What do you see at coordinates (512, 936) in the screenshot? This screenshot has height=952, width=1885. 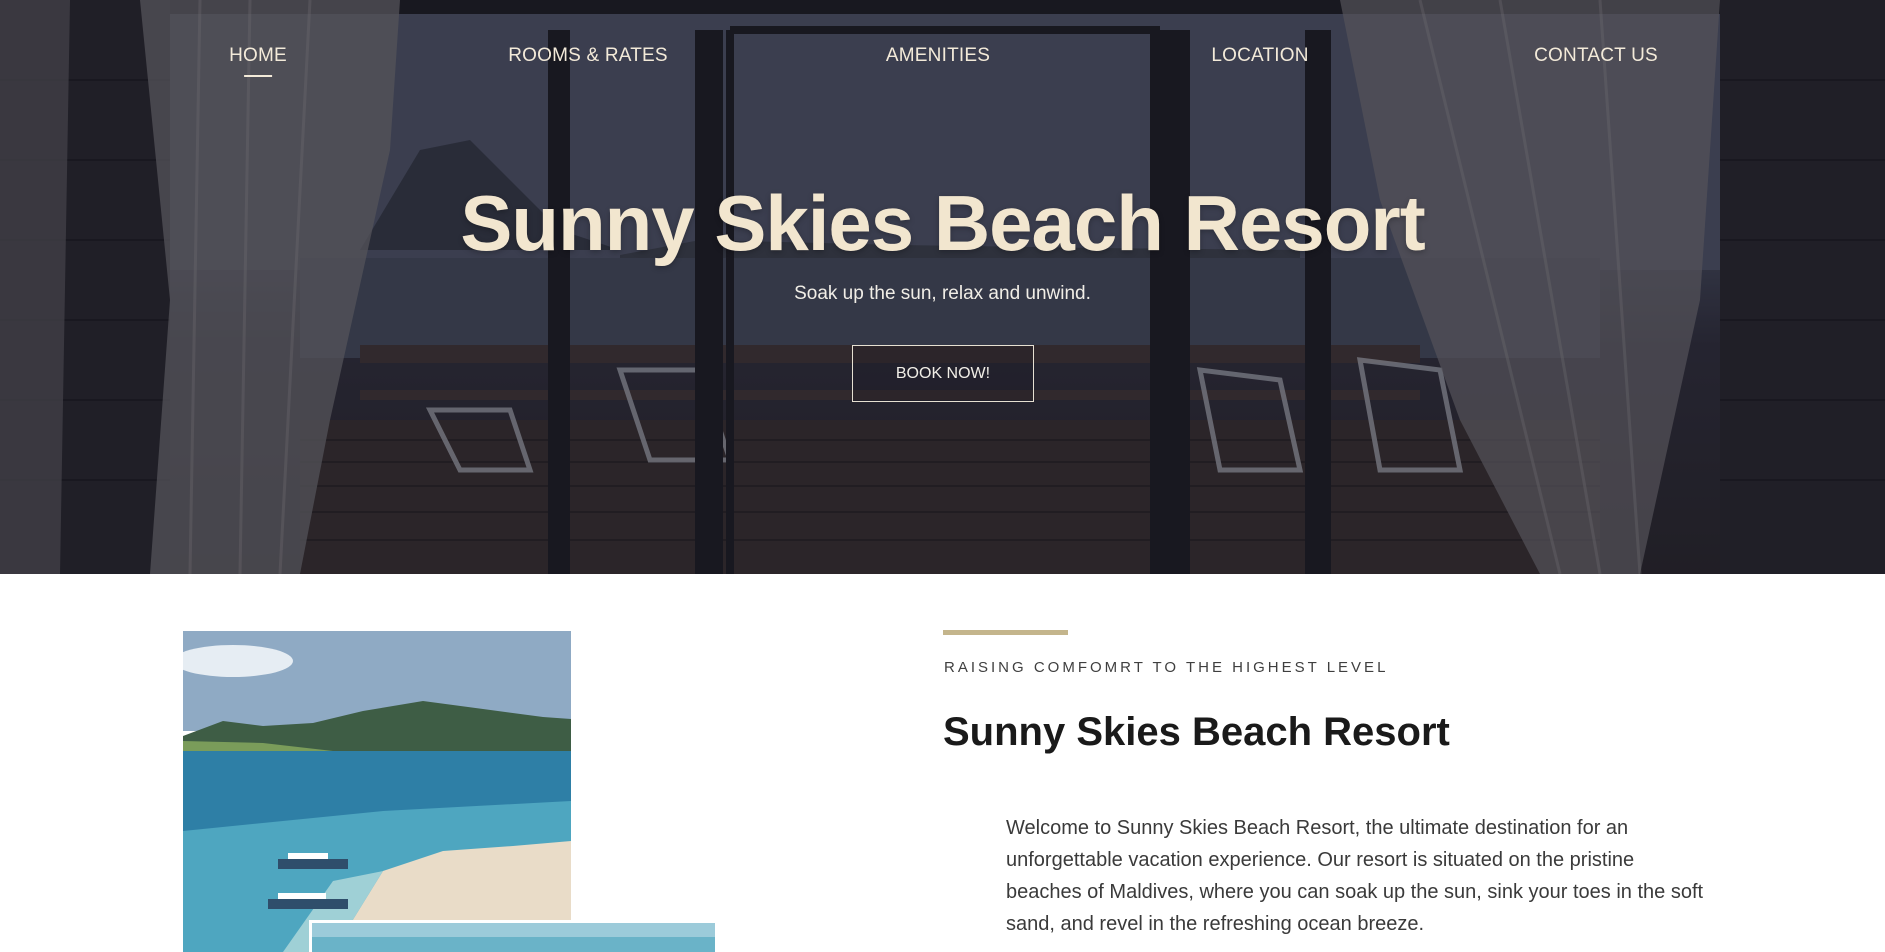 I see `pool-photo` at bounding box center [512, 936].